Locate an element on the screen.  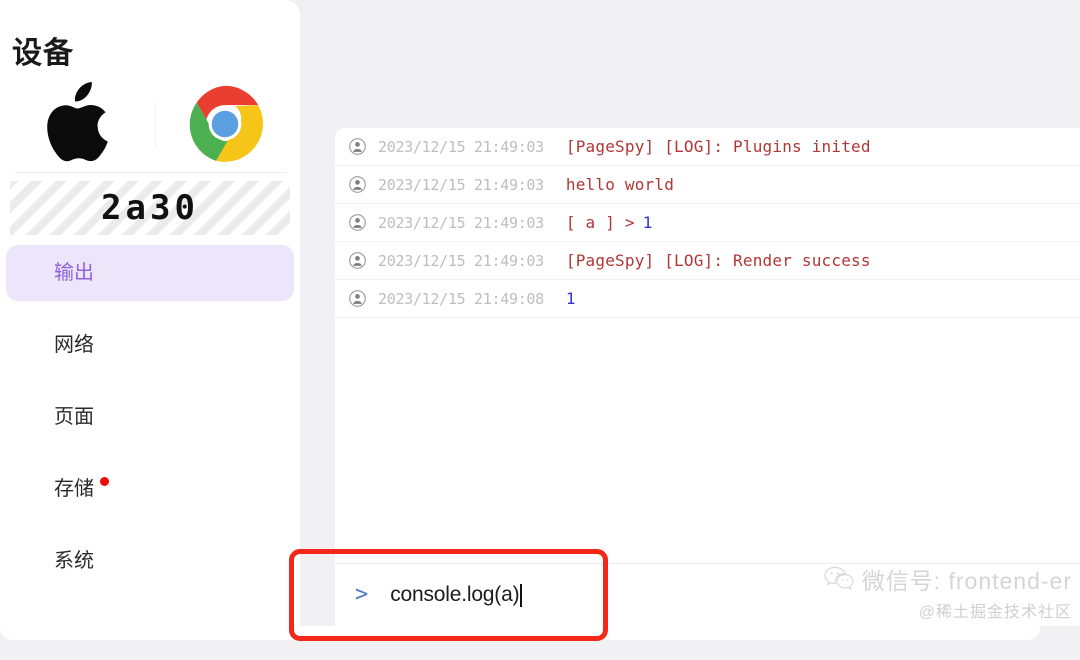
sidebar-item-page: 页面 is located at coordinates (150, 417).